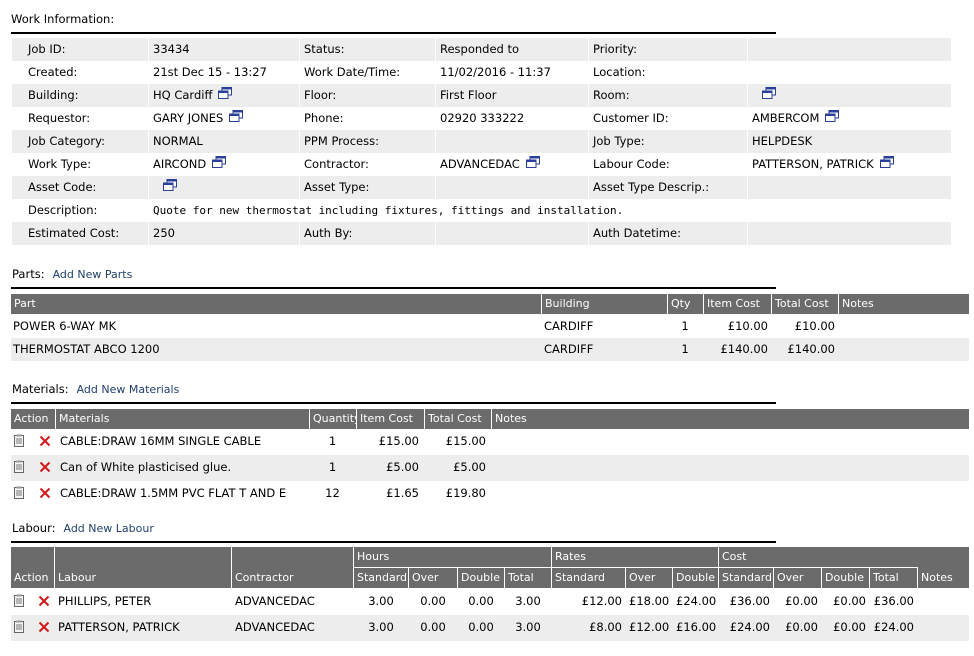 The width and height of the screenshot is (974, 656). What do you see at coordinates (108, 528) in the screenshot?
I see `add-new-labour-link: Add New Labour` at bounding box center [108, 528].